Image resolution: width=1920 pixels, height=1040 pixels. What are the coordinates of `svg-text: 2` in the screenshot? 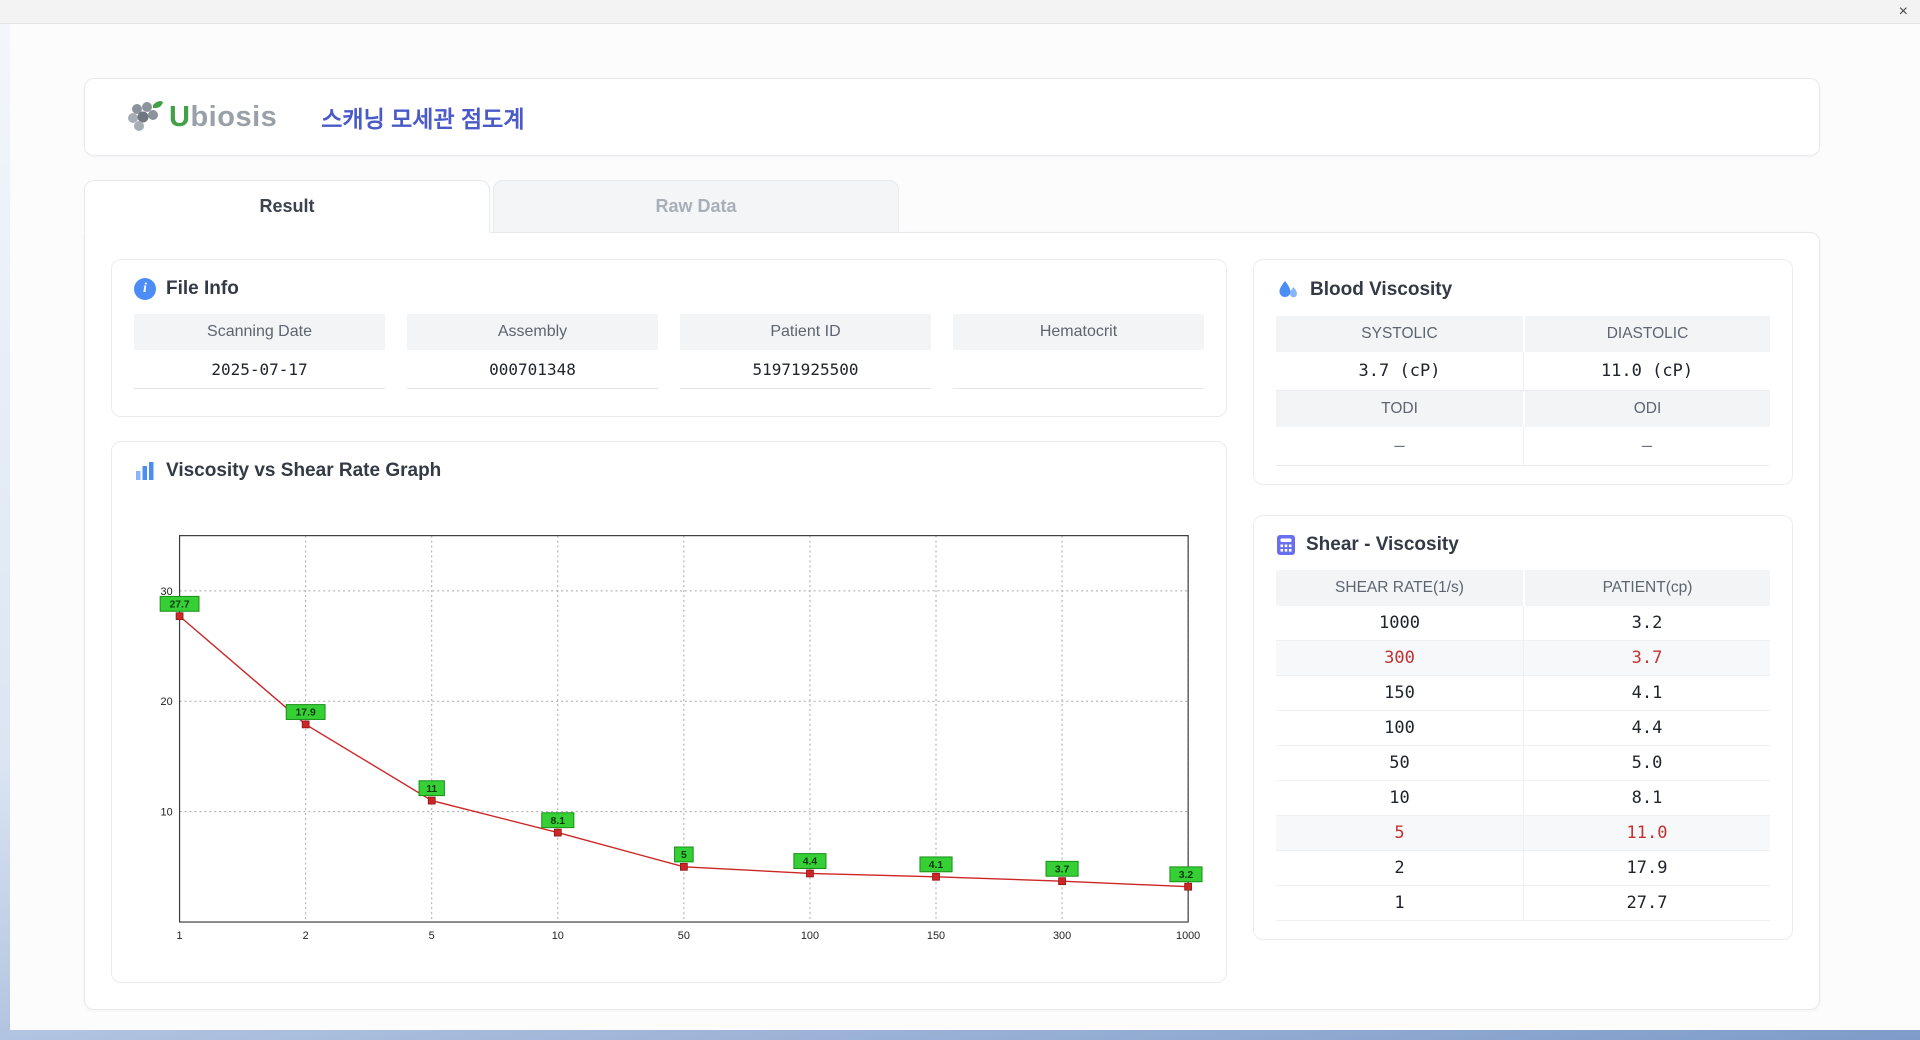 It's located at (306, 936).